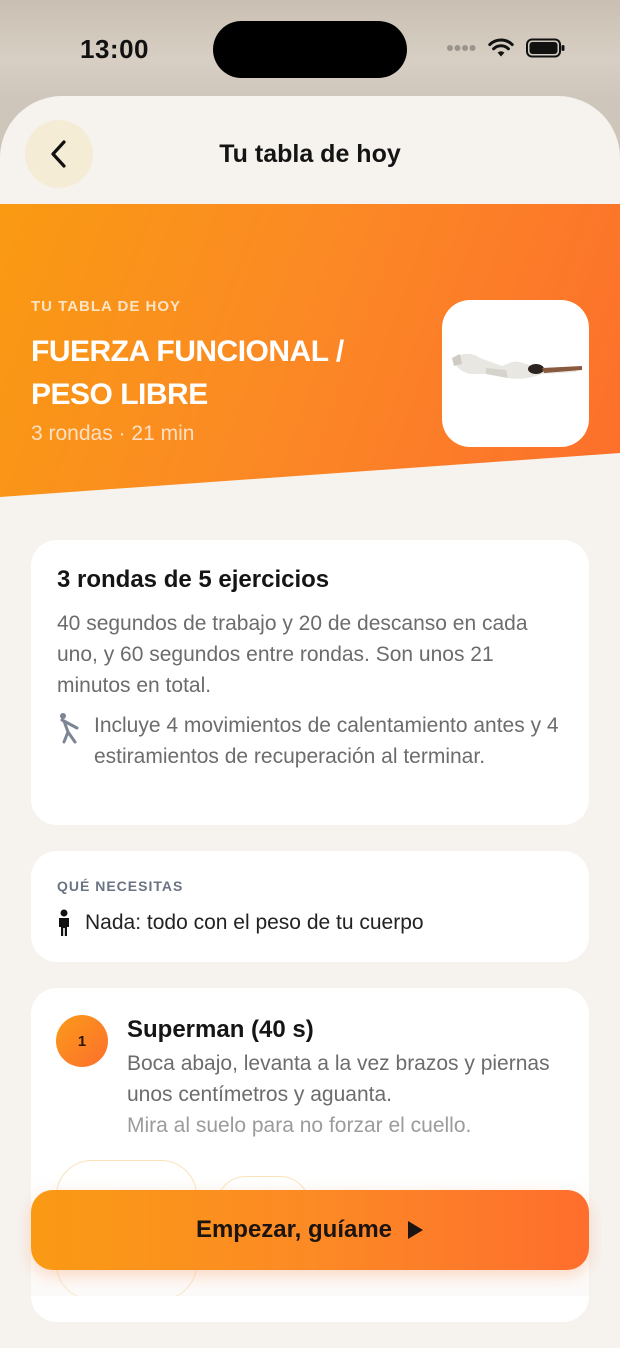 This screenshot has height=1348, width=620. I want to click on signal-dots-icon, so click(461, 48).